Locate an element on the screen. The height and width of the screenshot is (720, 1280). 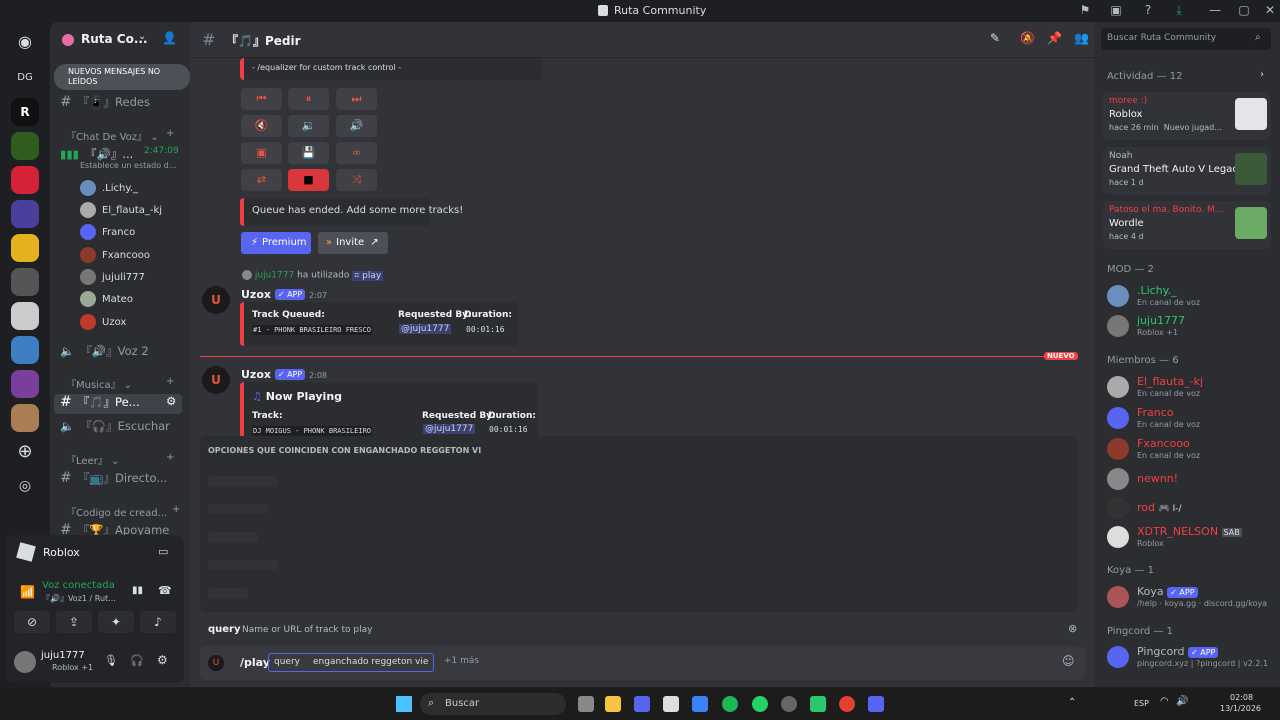
pin-icon: 📌 is located at coordinates (1054, 38).